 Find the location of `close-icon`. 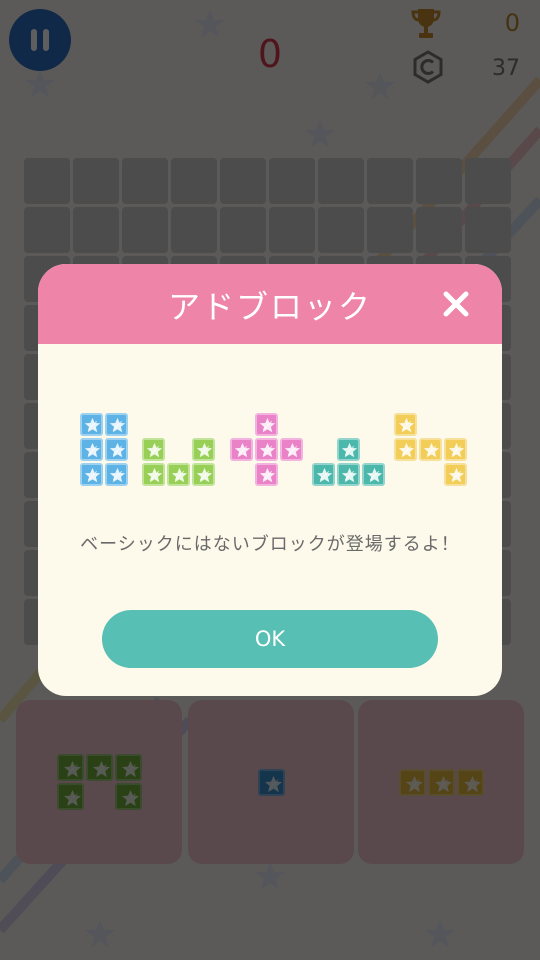

close-icon is located at coordinates (456, 304).